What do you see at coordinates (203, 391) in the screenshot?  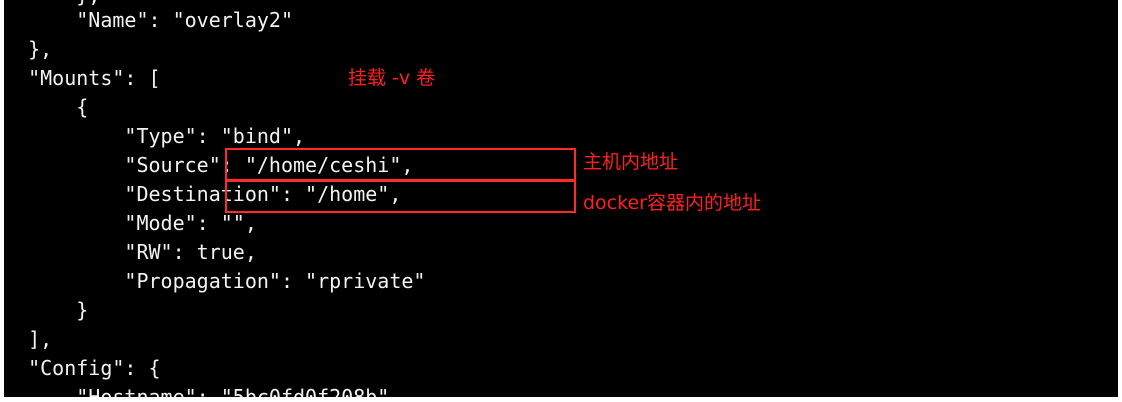 I see `terminal-line: "Hostname": "5bc0fd0f208b",` at bounding box center [203, 391].